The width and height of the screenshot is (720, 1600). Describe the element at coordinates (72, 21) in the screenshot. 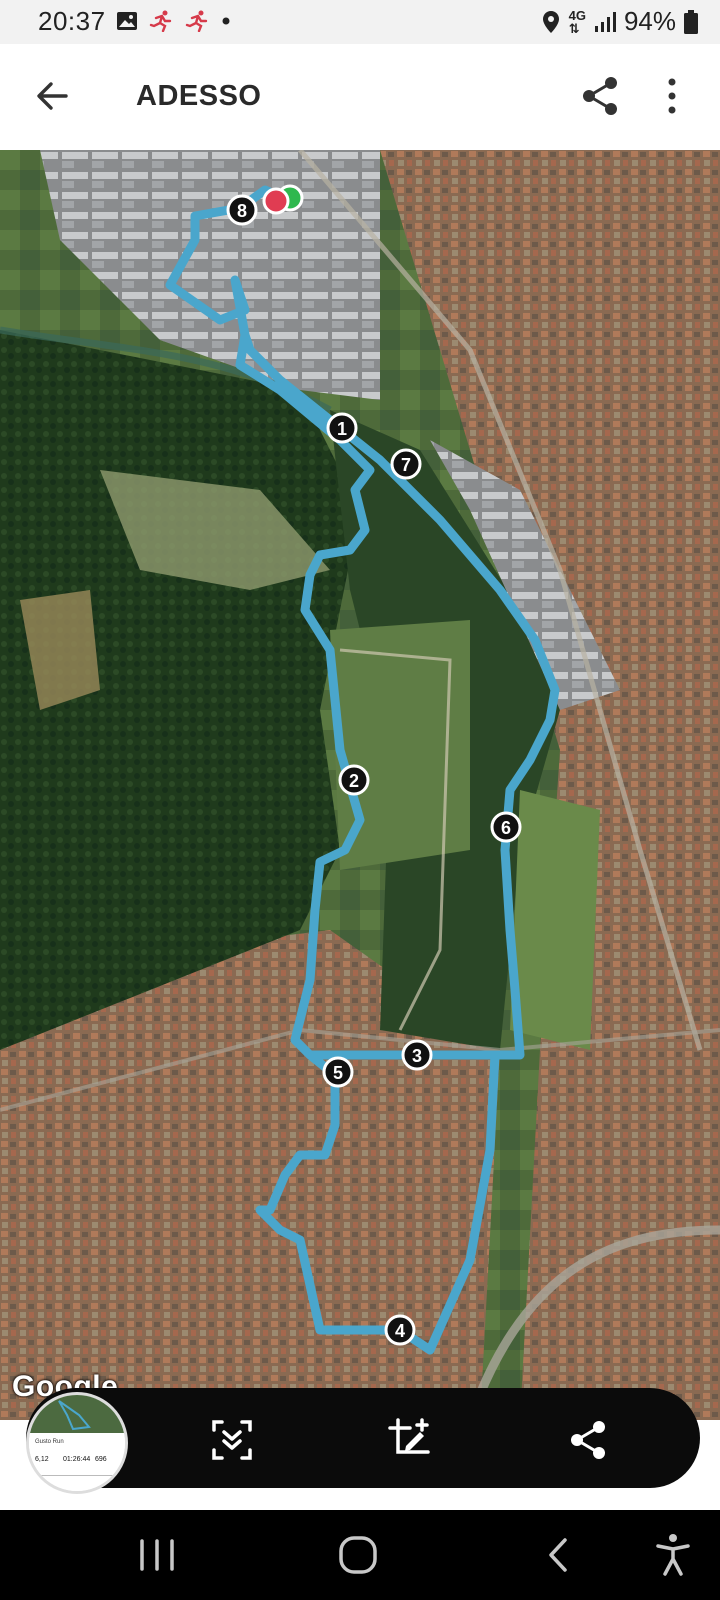

I see `status-time: 20:37` at that location.